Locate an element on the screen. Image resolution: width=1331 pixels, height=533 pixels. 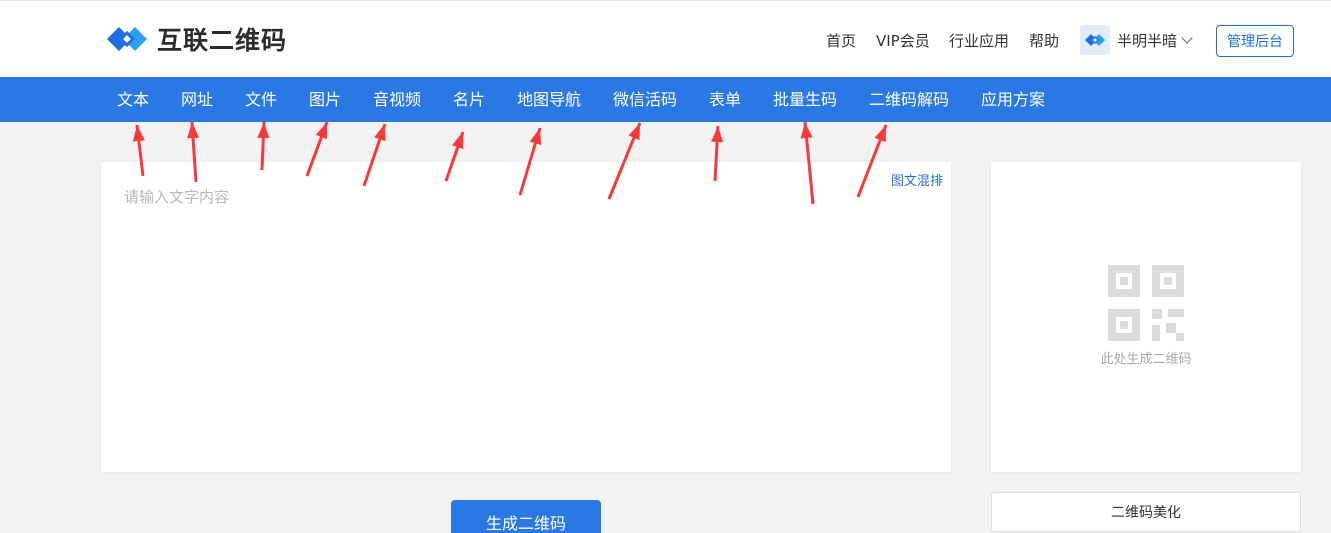
generate-qr-button: 生成二维码 is located at coordinates (526, 516).